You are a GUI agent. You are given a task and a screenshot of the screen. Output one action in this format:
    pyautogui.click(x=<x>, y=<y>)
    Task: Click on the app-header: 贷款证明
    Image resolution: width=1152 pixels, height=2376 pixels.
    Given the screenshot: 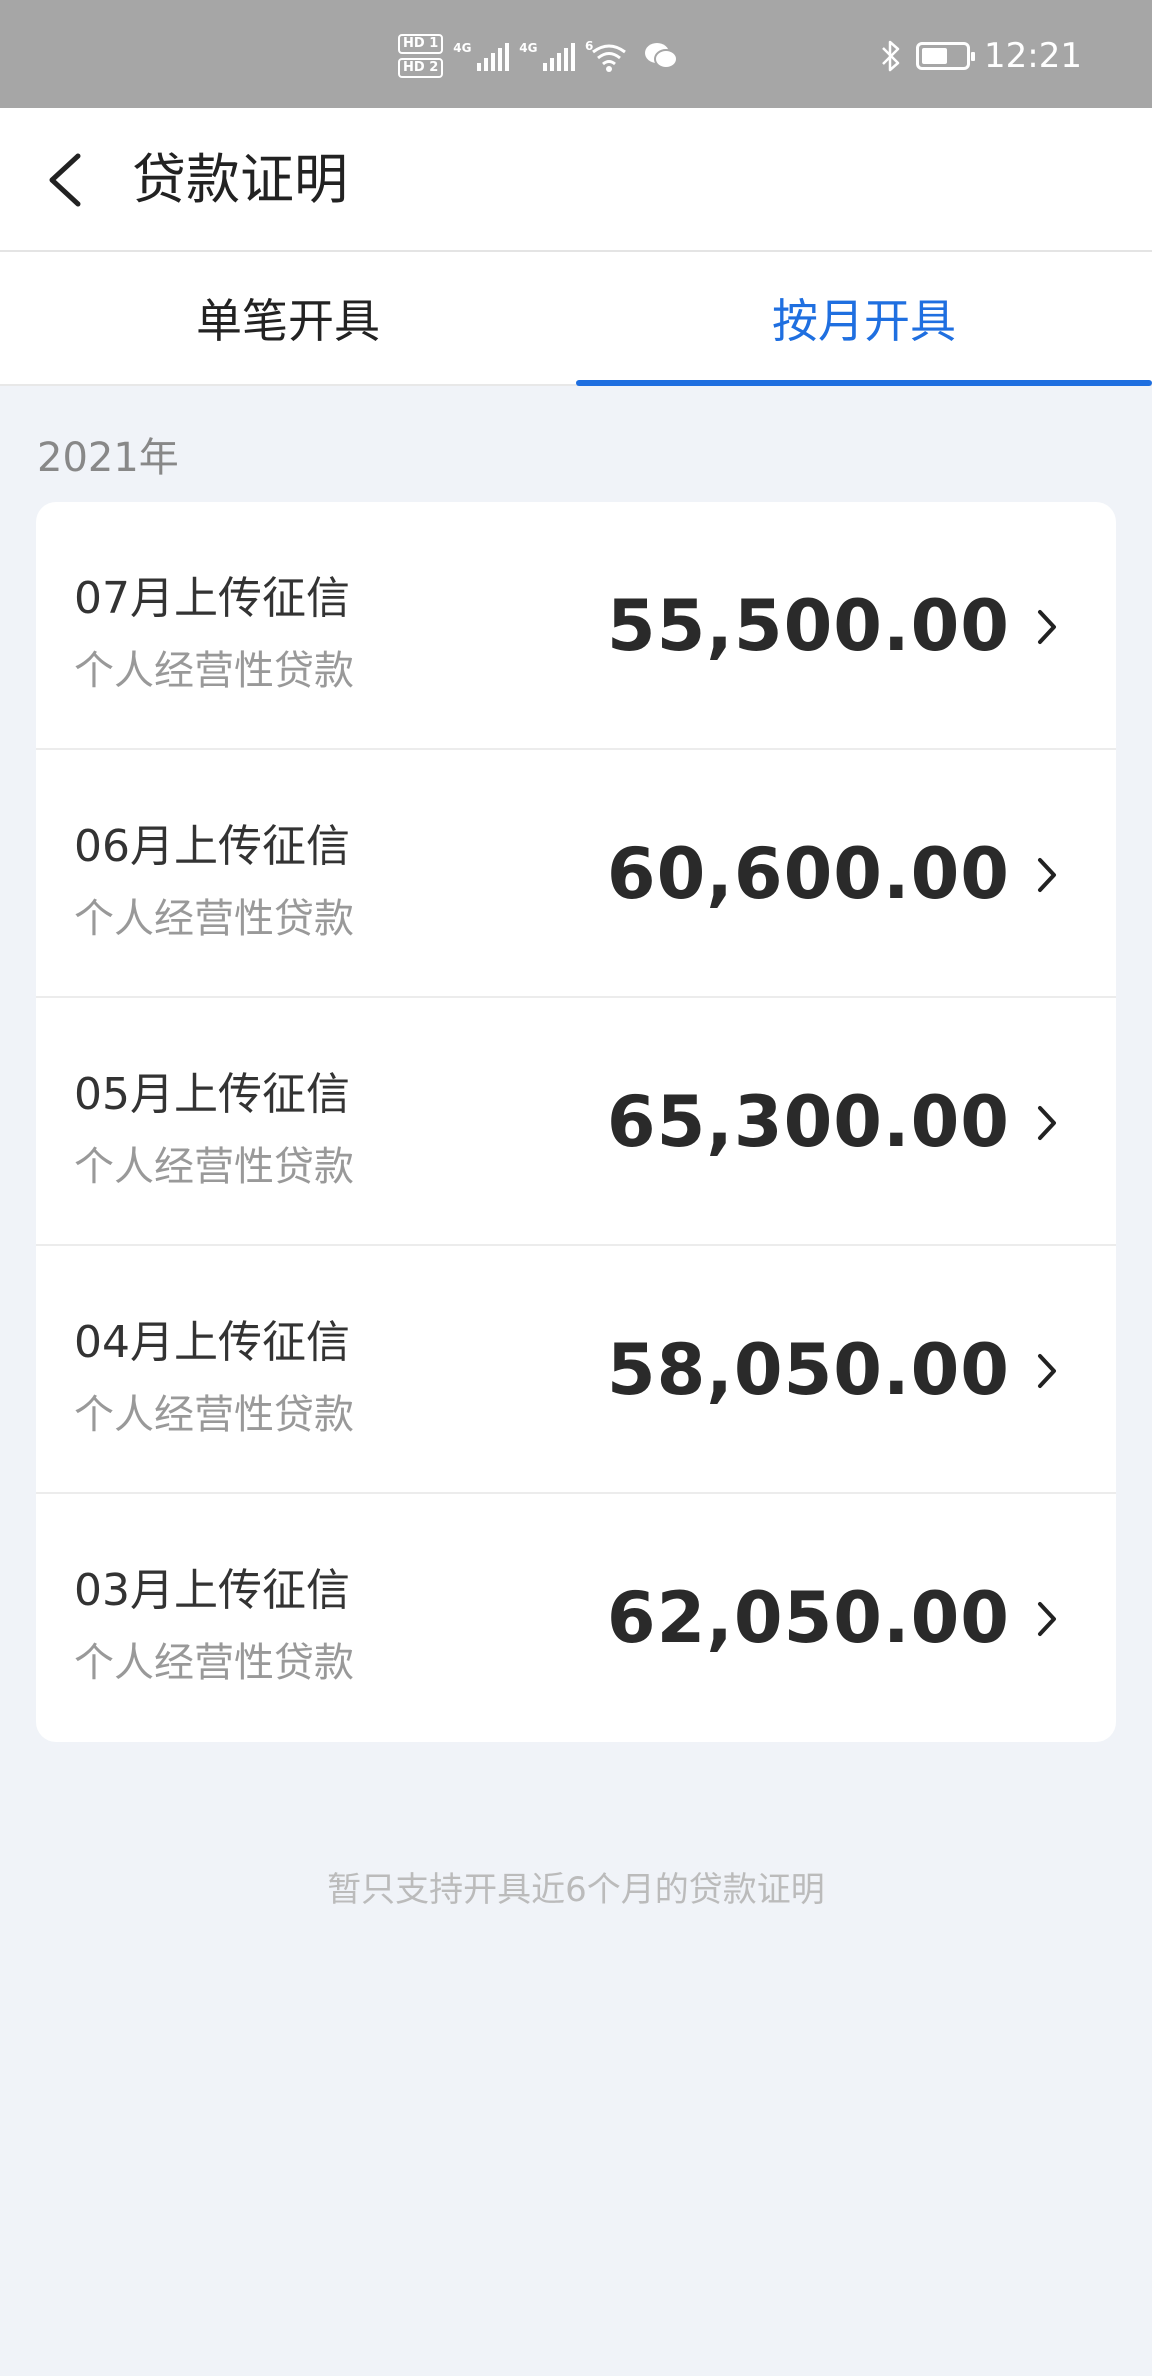 What is the action you would take?
    pyautogui.click(x=576, y=180)
    